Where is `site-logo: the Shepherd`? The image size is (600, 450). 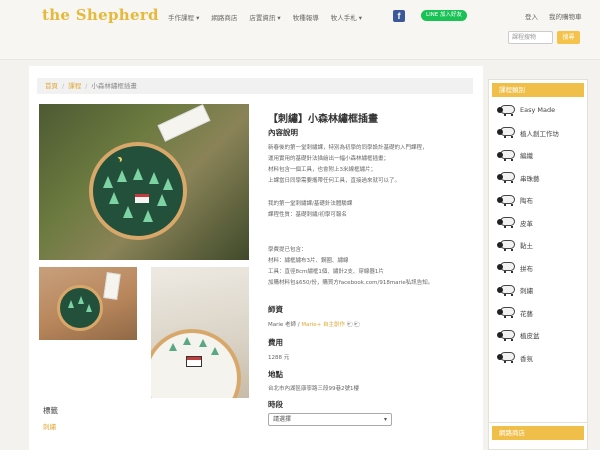
site-logo: the Shepherd is located at coordinates (100, 15).